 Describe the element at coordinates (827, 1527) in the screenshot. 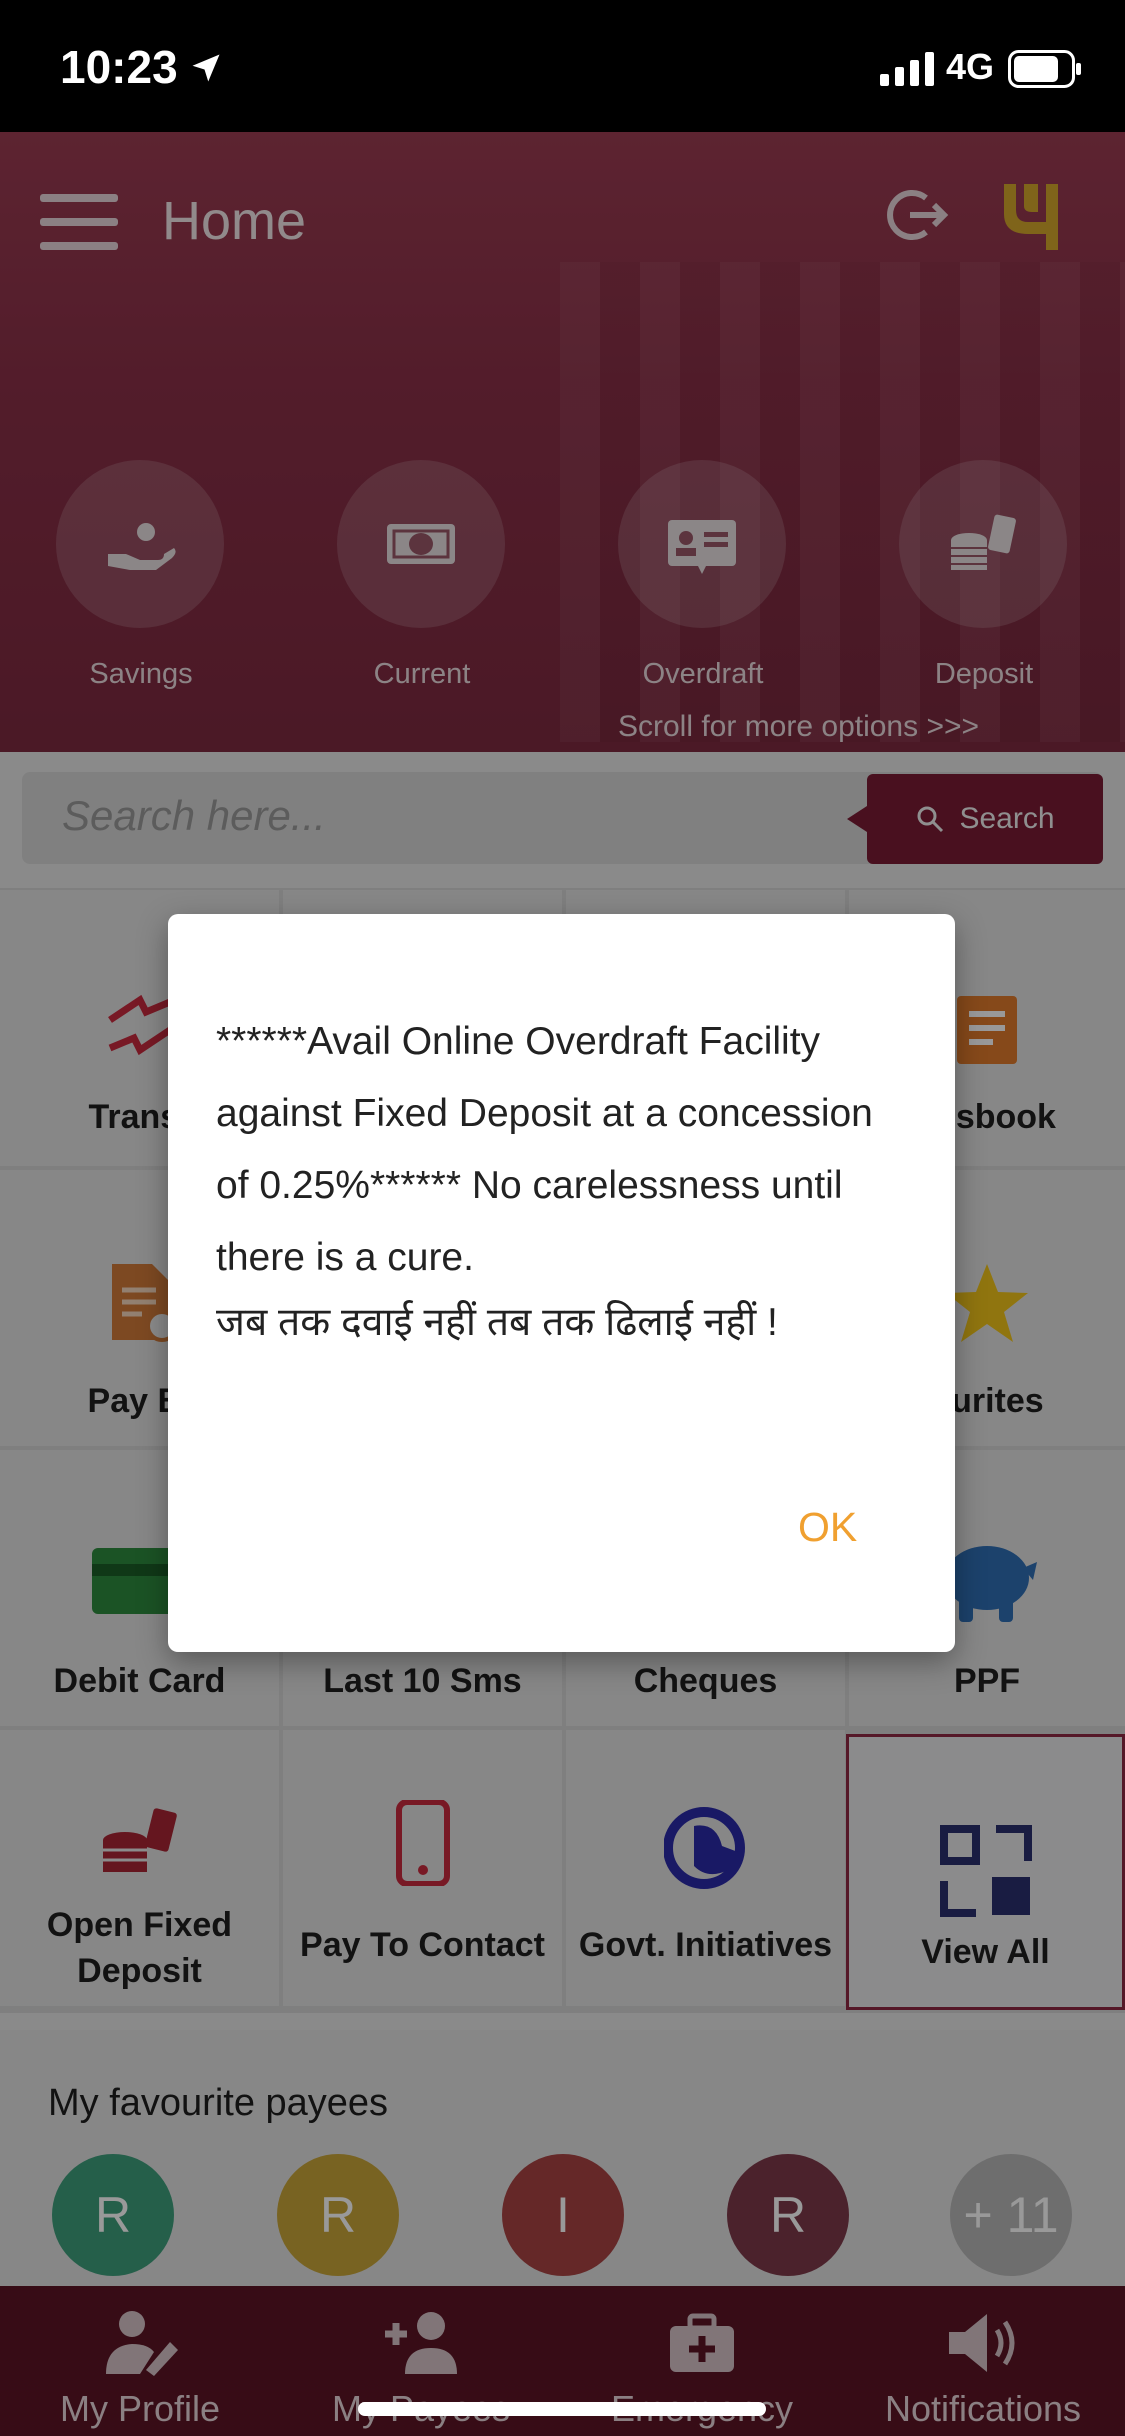

I see `ok-button: OK` at that location.